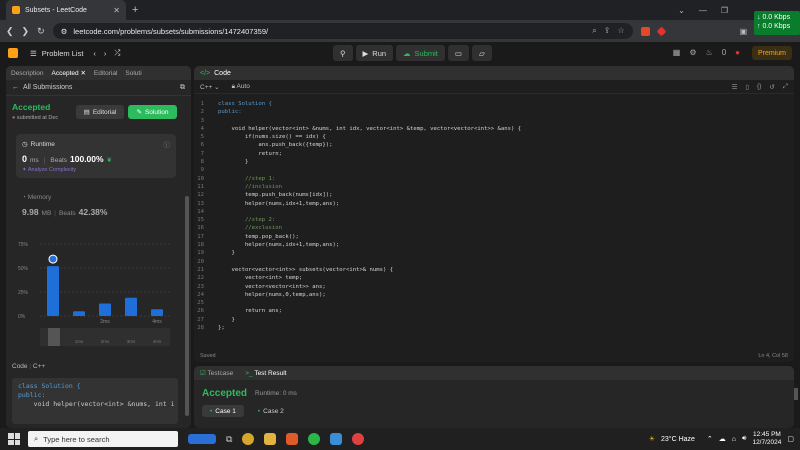 Image resolution: width=800 pixels, height=450 pixels. I want to click on chrome-icon, so click(314, 439).